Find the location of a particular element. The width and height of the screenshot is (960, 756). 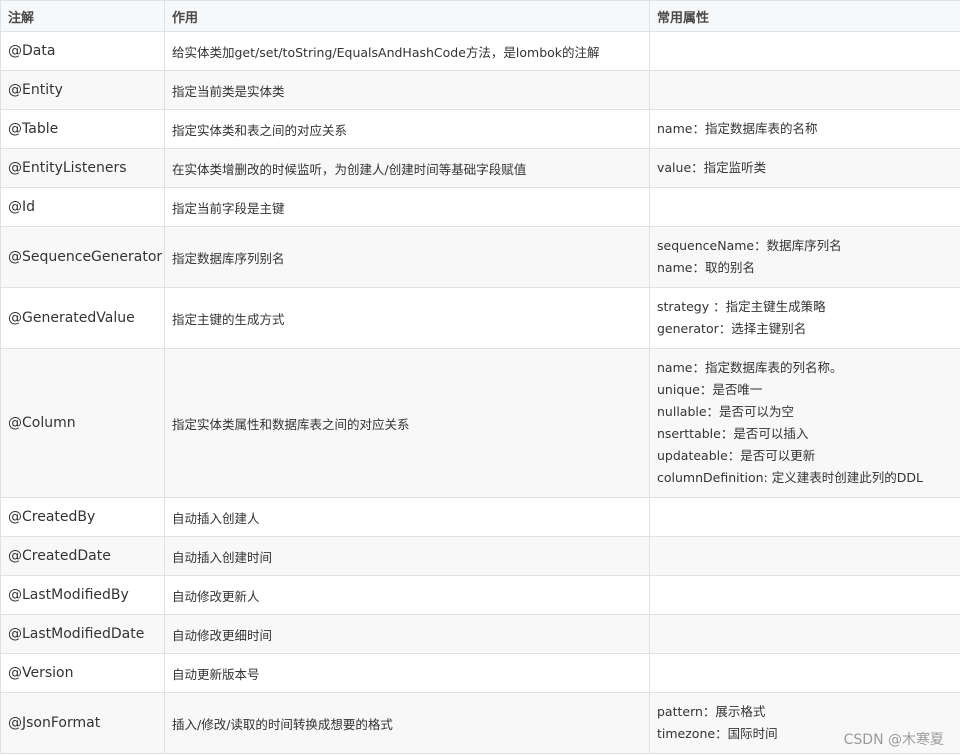

attribute-line: name：指定数据库表的名称 is located at coordinates (737, 128).